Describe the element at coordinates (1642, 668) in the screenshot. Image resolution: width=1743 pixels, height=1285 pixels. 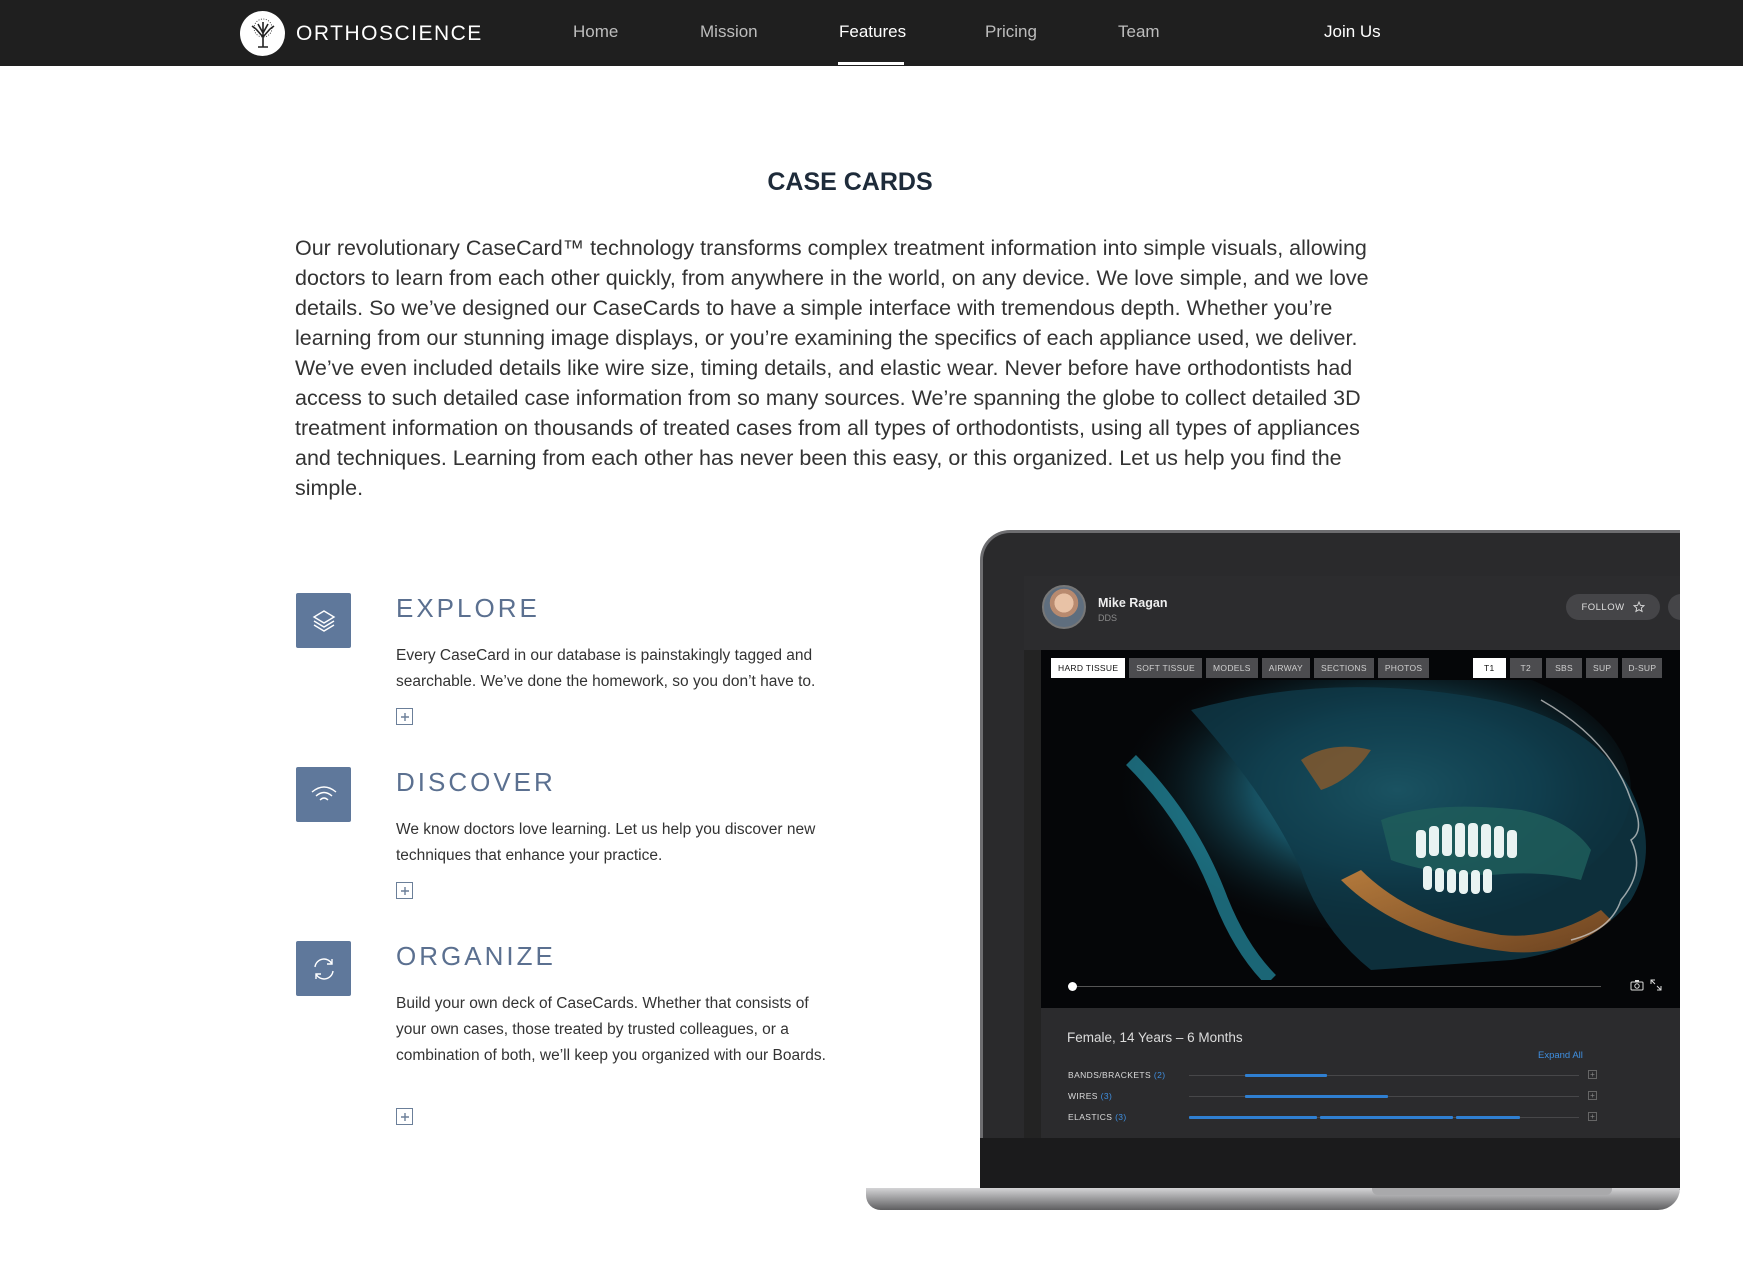
I see `tab-d-sup: D-SUP` at that location.